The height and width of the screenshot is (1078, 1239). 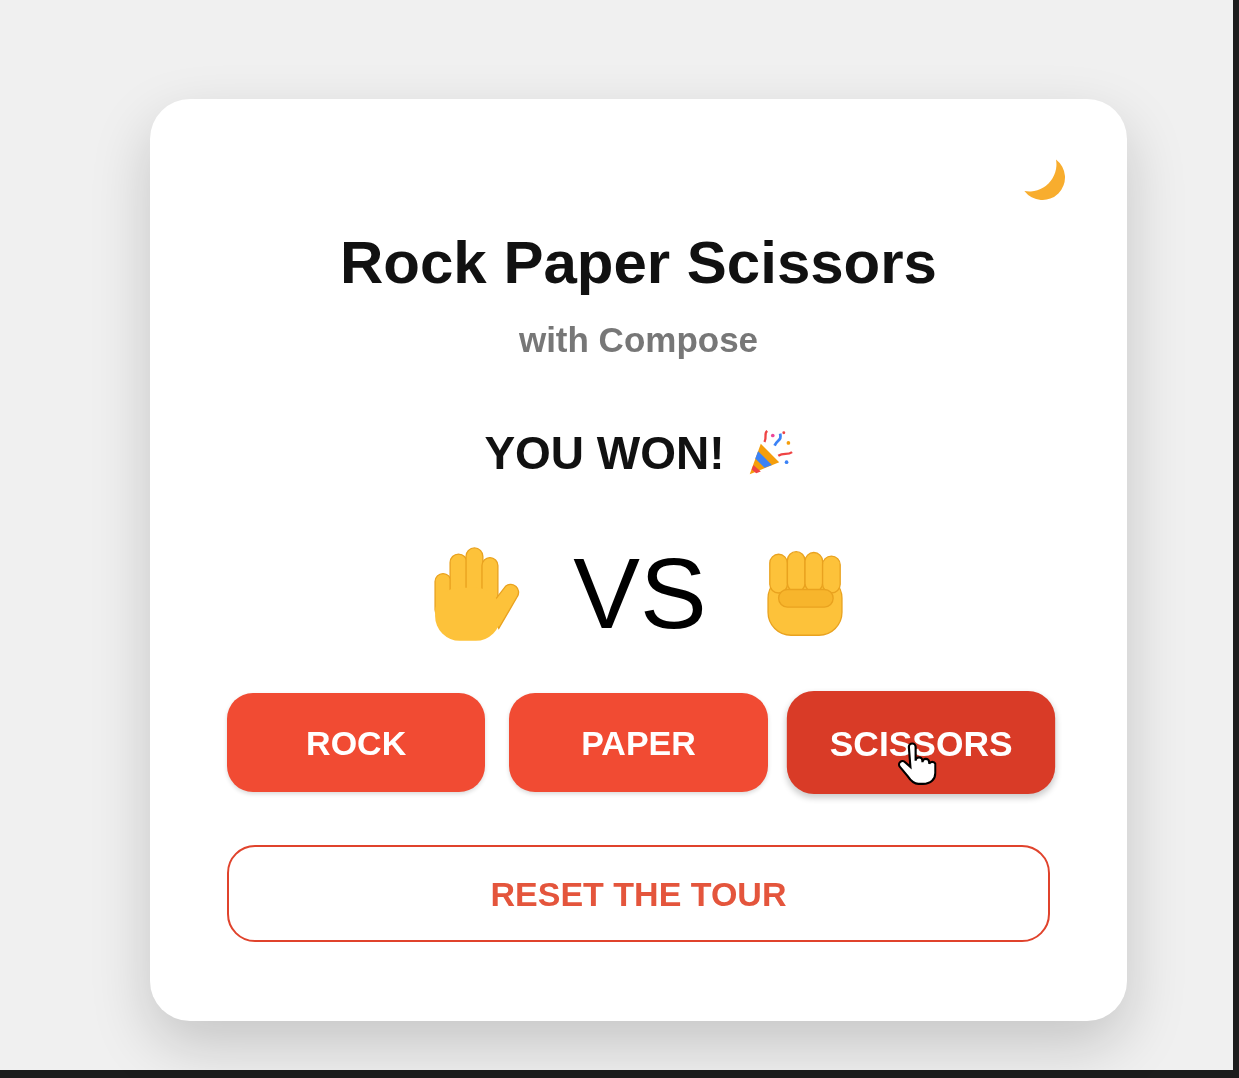 I want to click on game-title: Rock Paper Scissors, so click(x=638, y=263).